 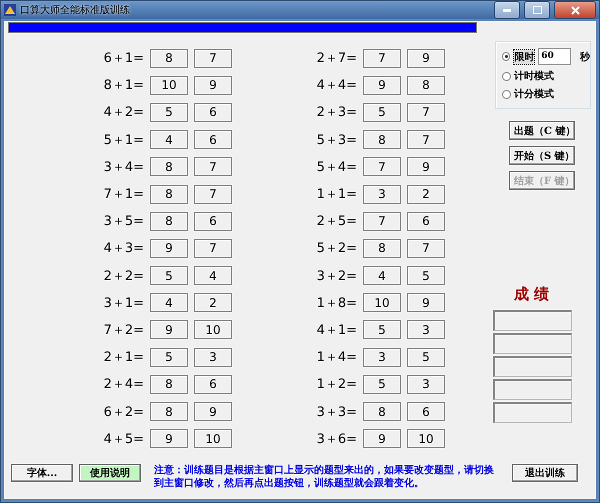 What do you see at coordinates (123, 221) in the screenshot?
I see `equation: 3＋5=` at bounding box center [123, 221].